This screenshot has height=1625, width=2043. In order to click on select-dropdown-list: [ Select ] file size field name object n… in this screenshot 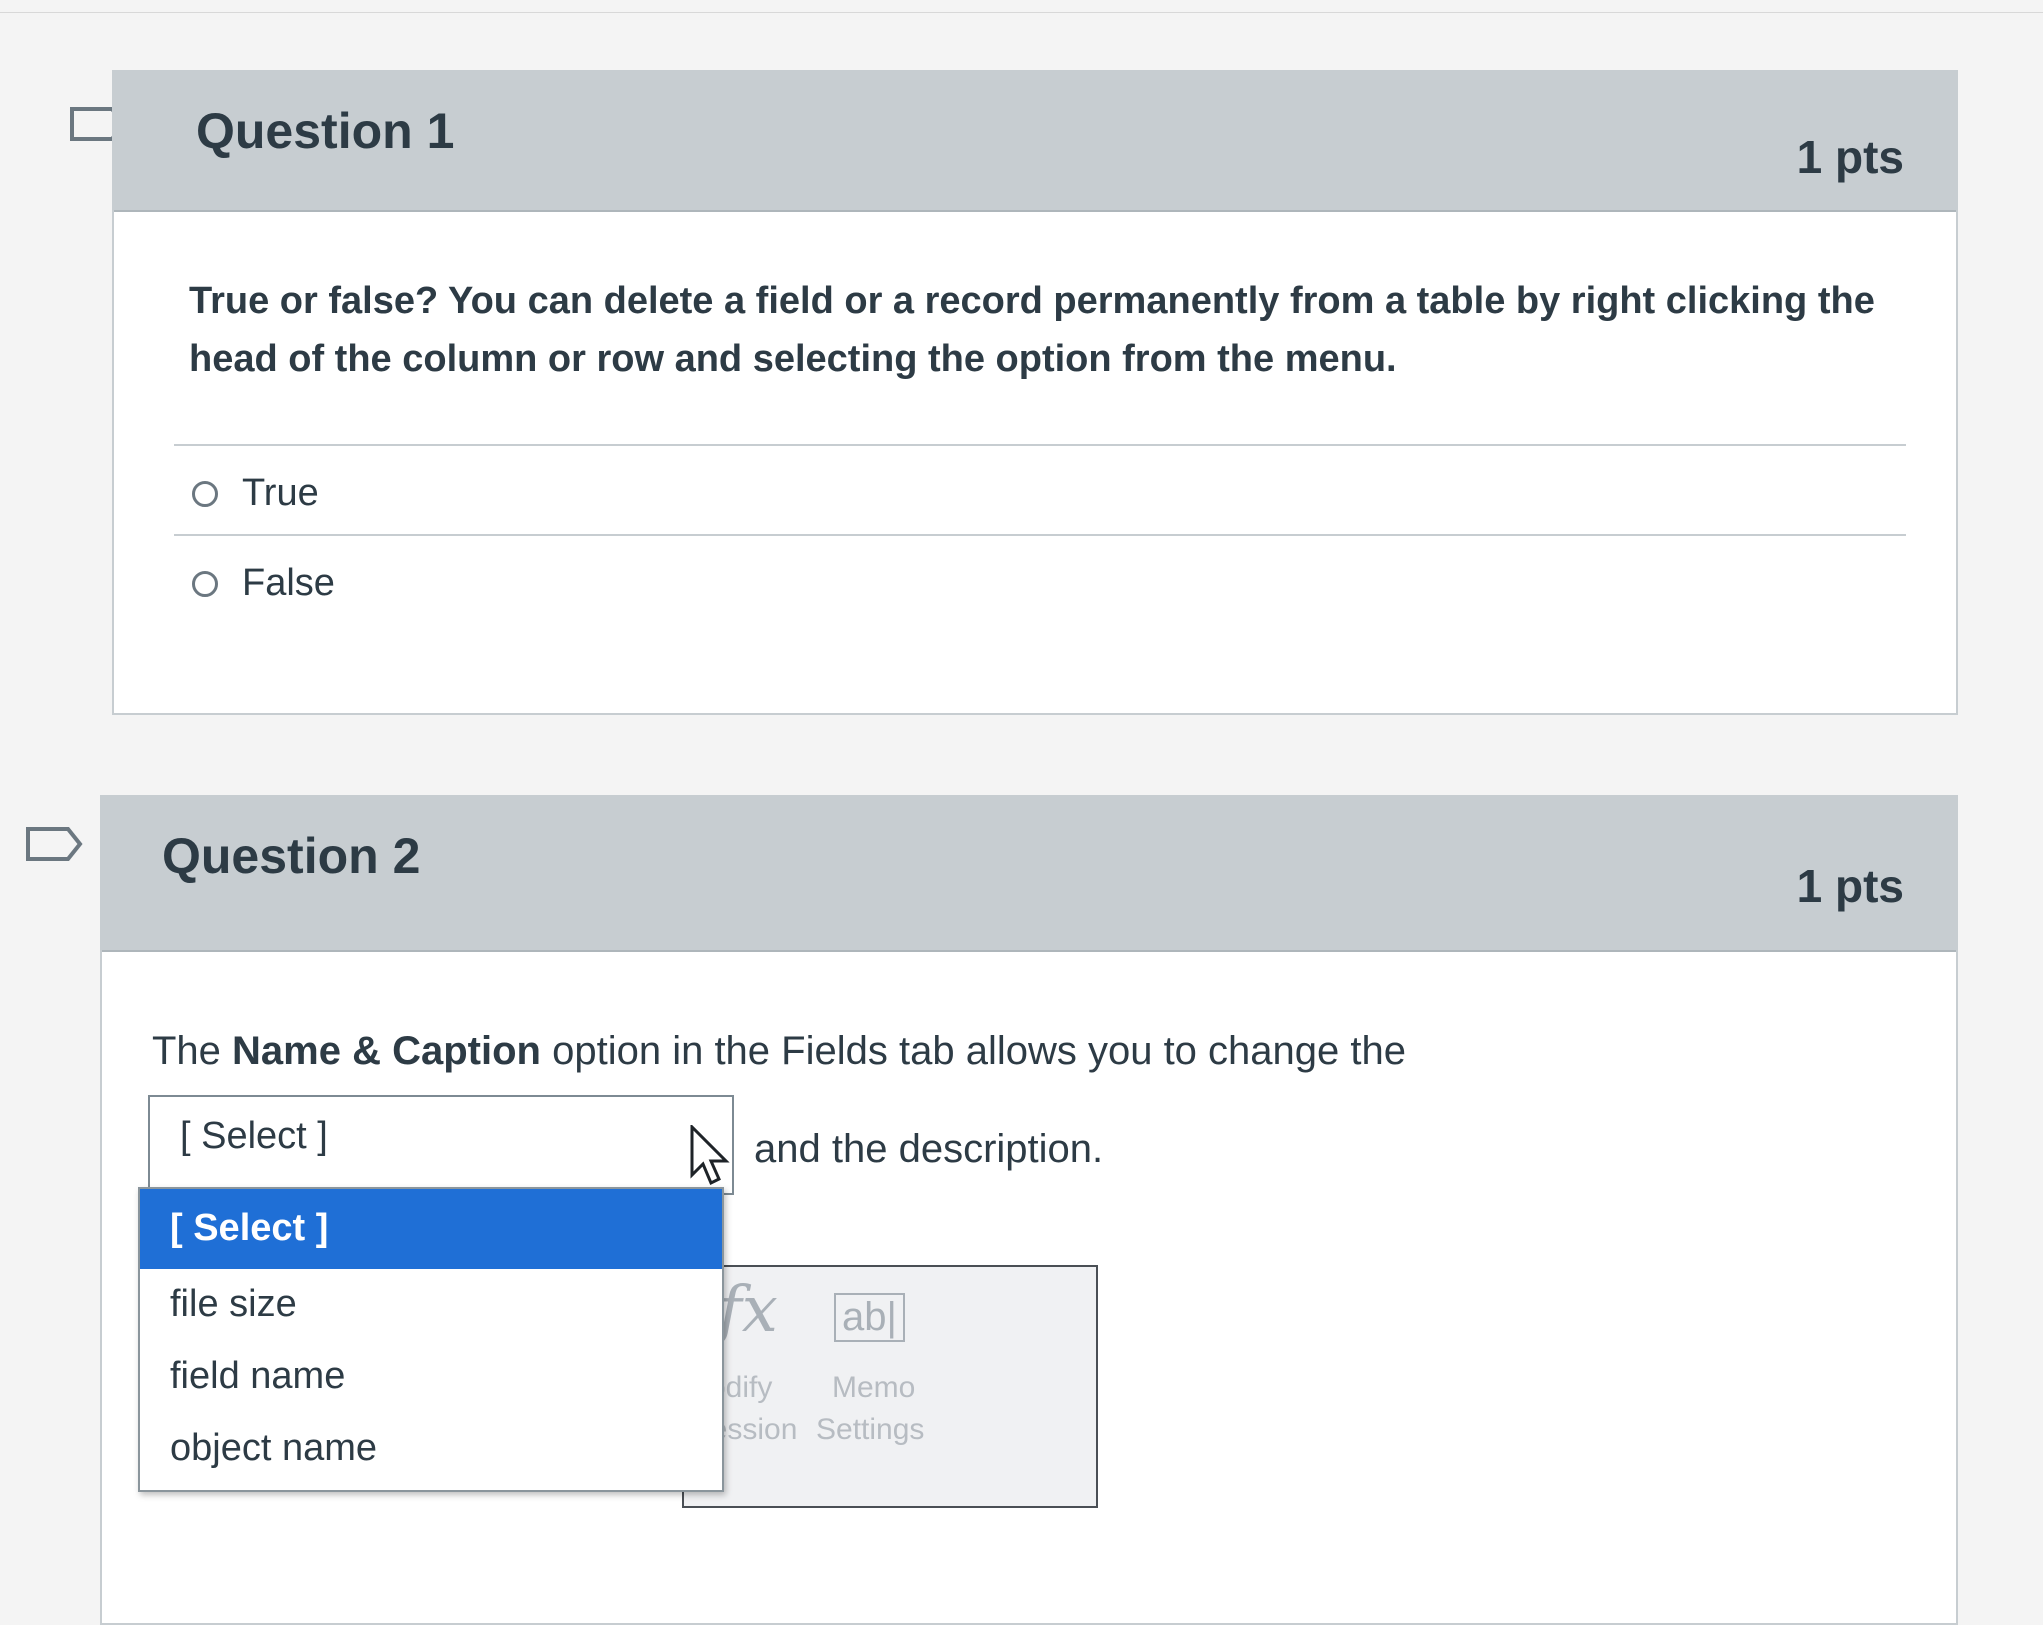, I will do `click(431, 1339)`.